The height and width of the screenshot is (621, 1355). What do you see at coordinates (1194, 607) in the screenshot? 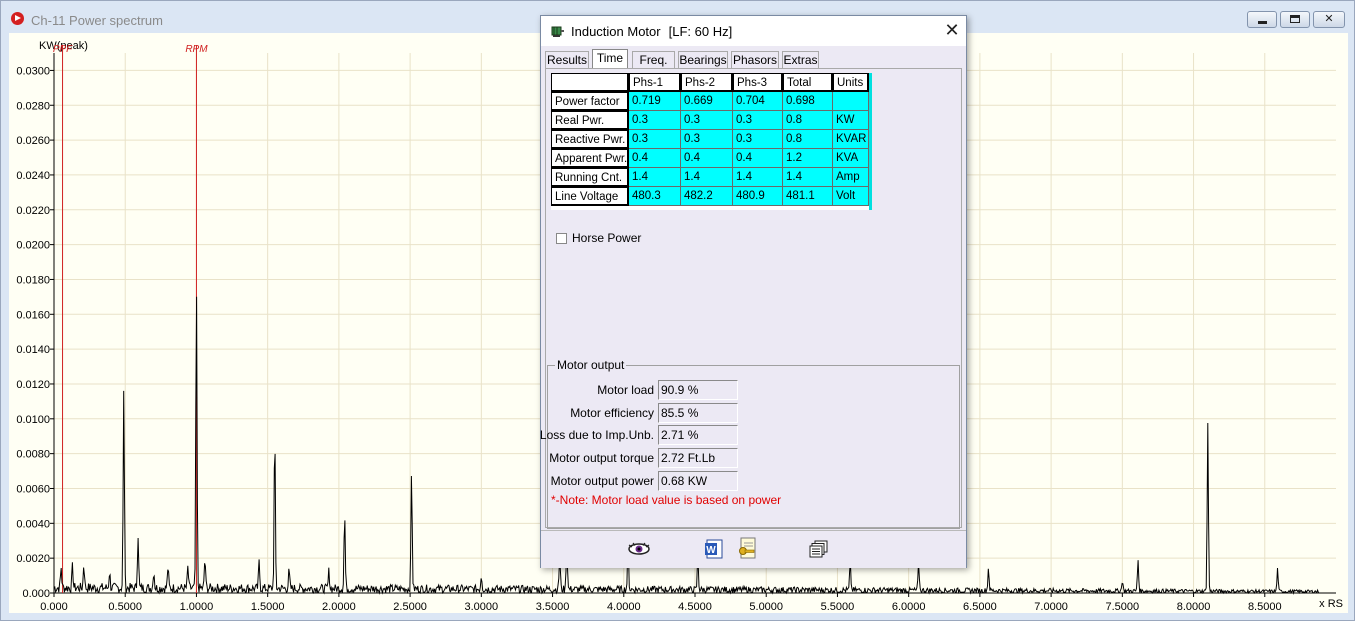
I see `x-tick-label: 8.0000` at bounding box center [1194, 607].